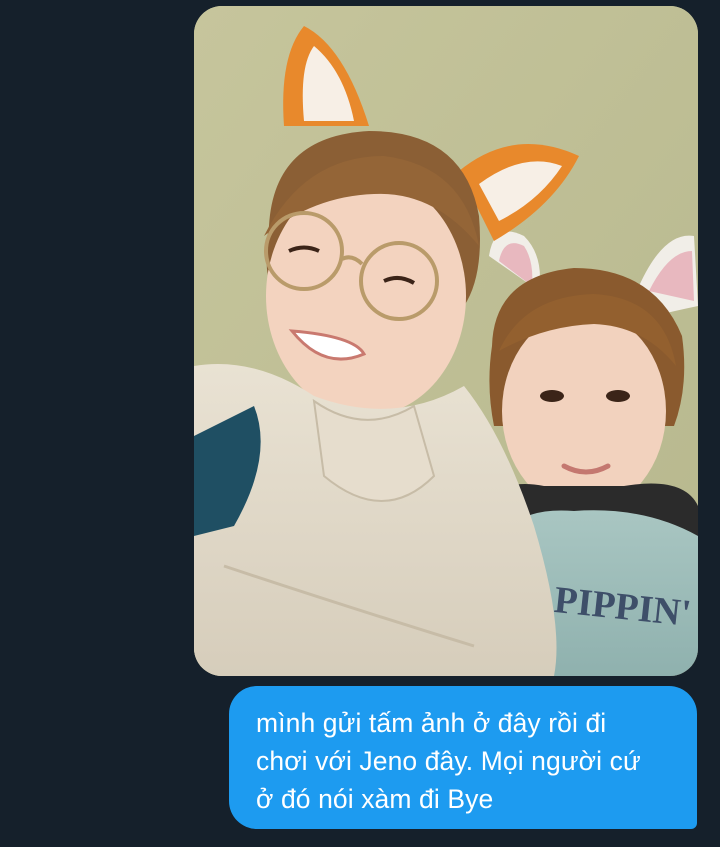  I want to click on message-line: ở đó nói xàm đi Bye, so click(375, 799).